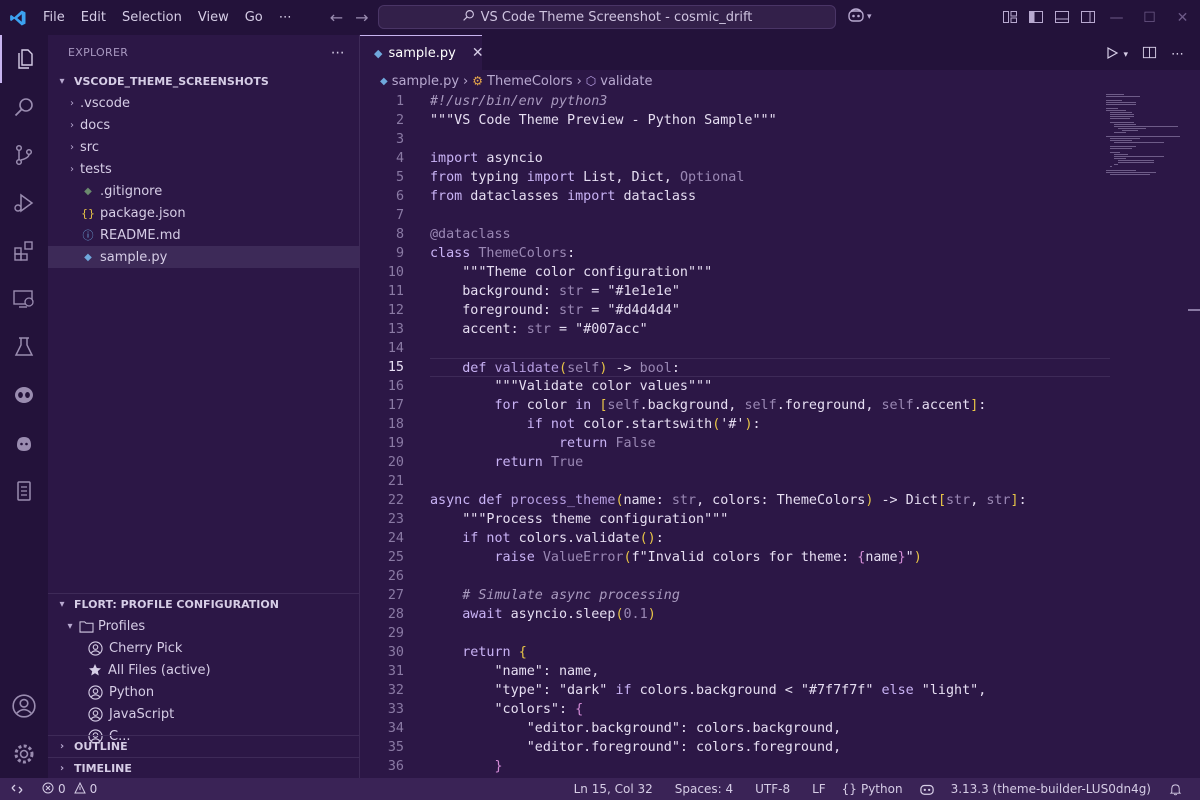 This screenshot has width=1200, height=800. What do you see at coordinates (24, 754) in the screenshot?
I see `settings-gear-icon` at bounding box center [24, 754].